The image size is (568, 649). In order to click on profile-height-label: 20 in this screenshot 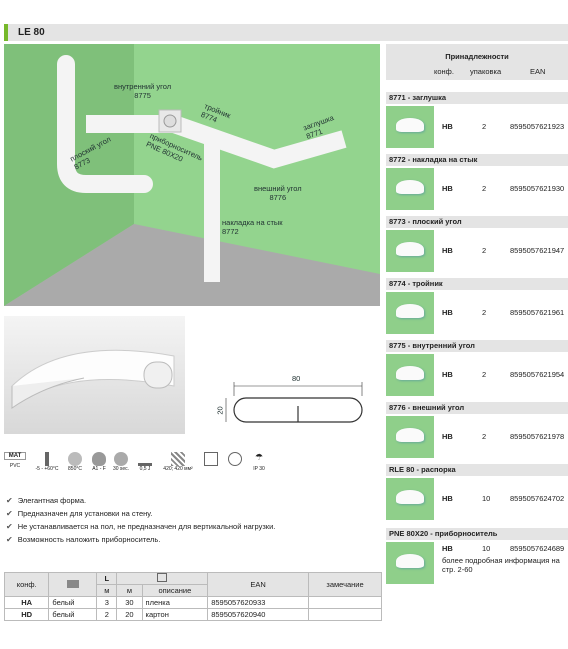, I will do `click(220, 410)`.